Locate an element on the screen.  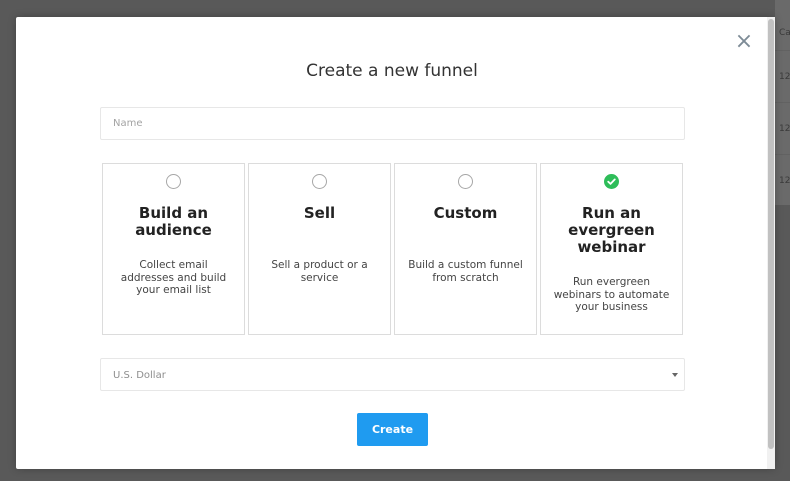
modal-title: Create a new funnel is located at coordinates (392, 71).